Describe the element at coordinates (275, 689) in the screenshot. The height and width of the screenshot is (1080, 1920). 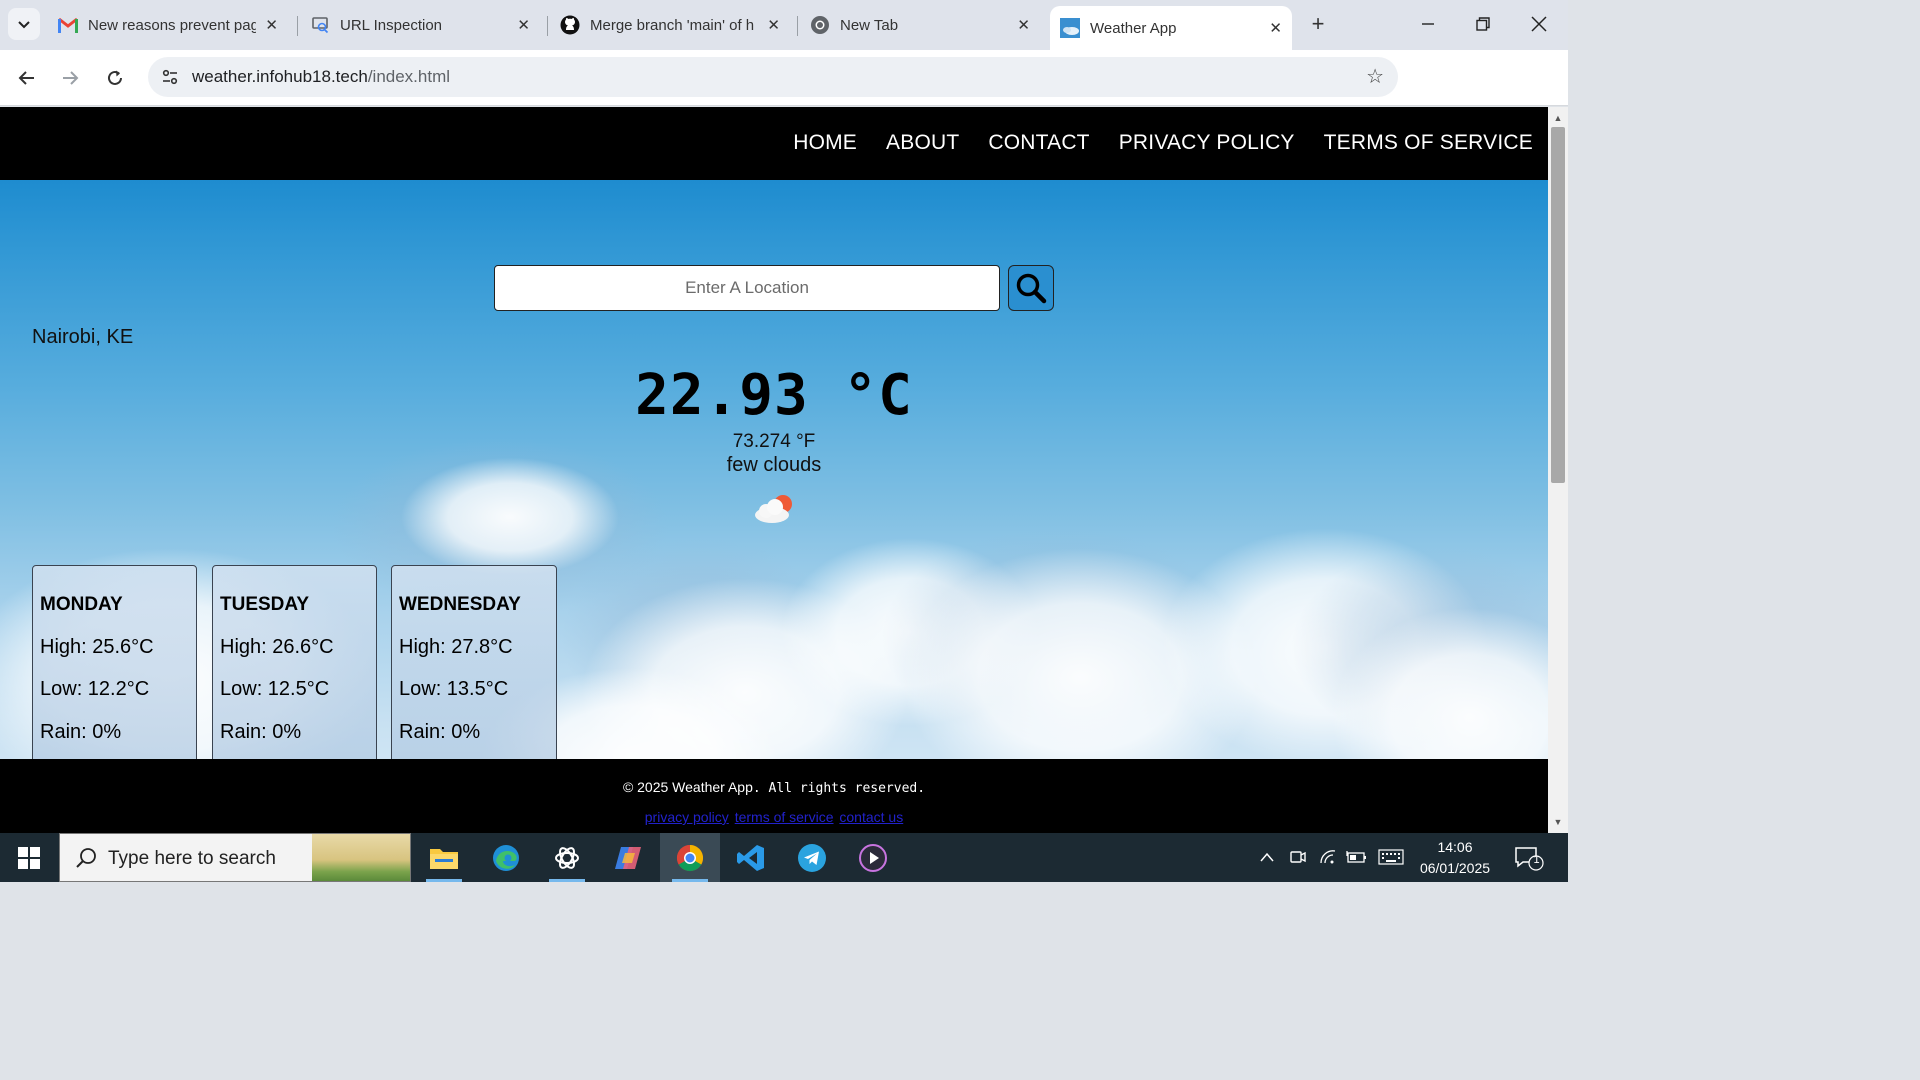
I see `forecast-low: Low: 12.5°C` at that location.